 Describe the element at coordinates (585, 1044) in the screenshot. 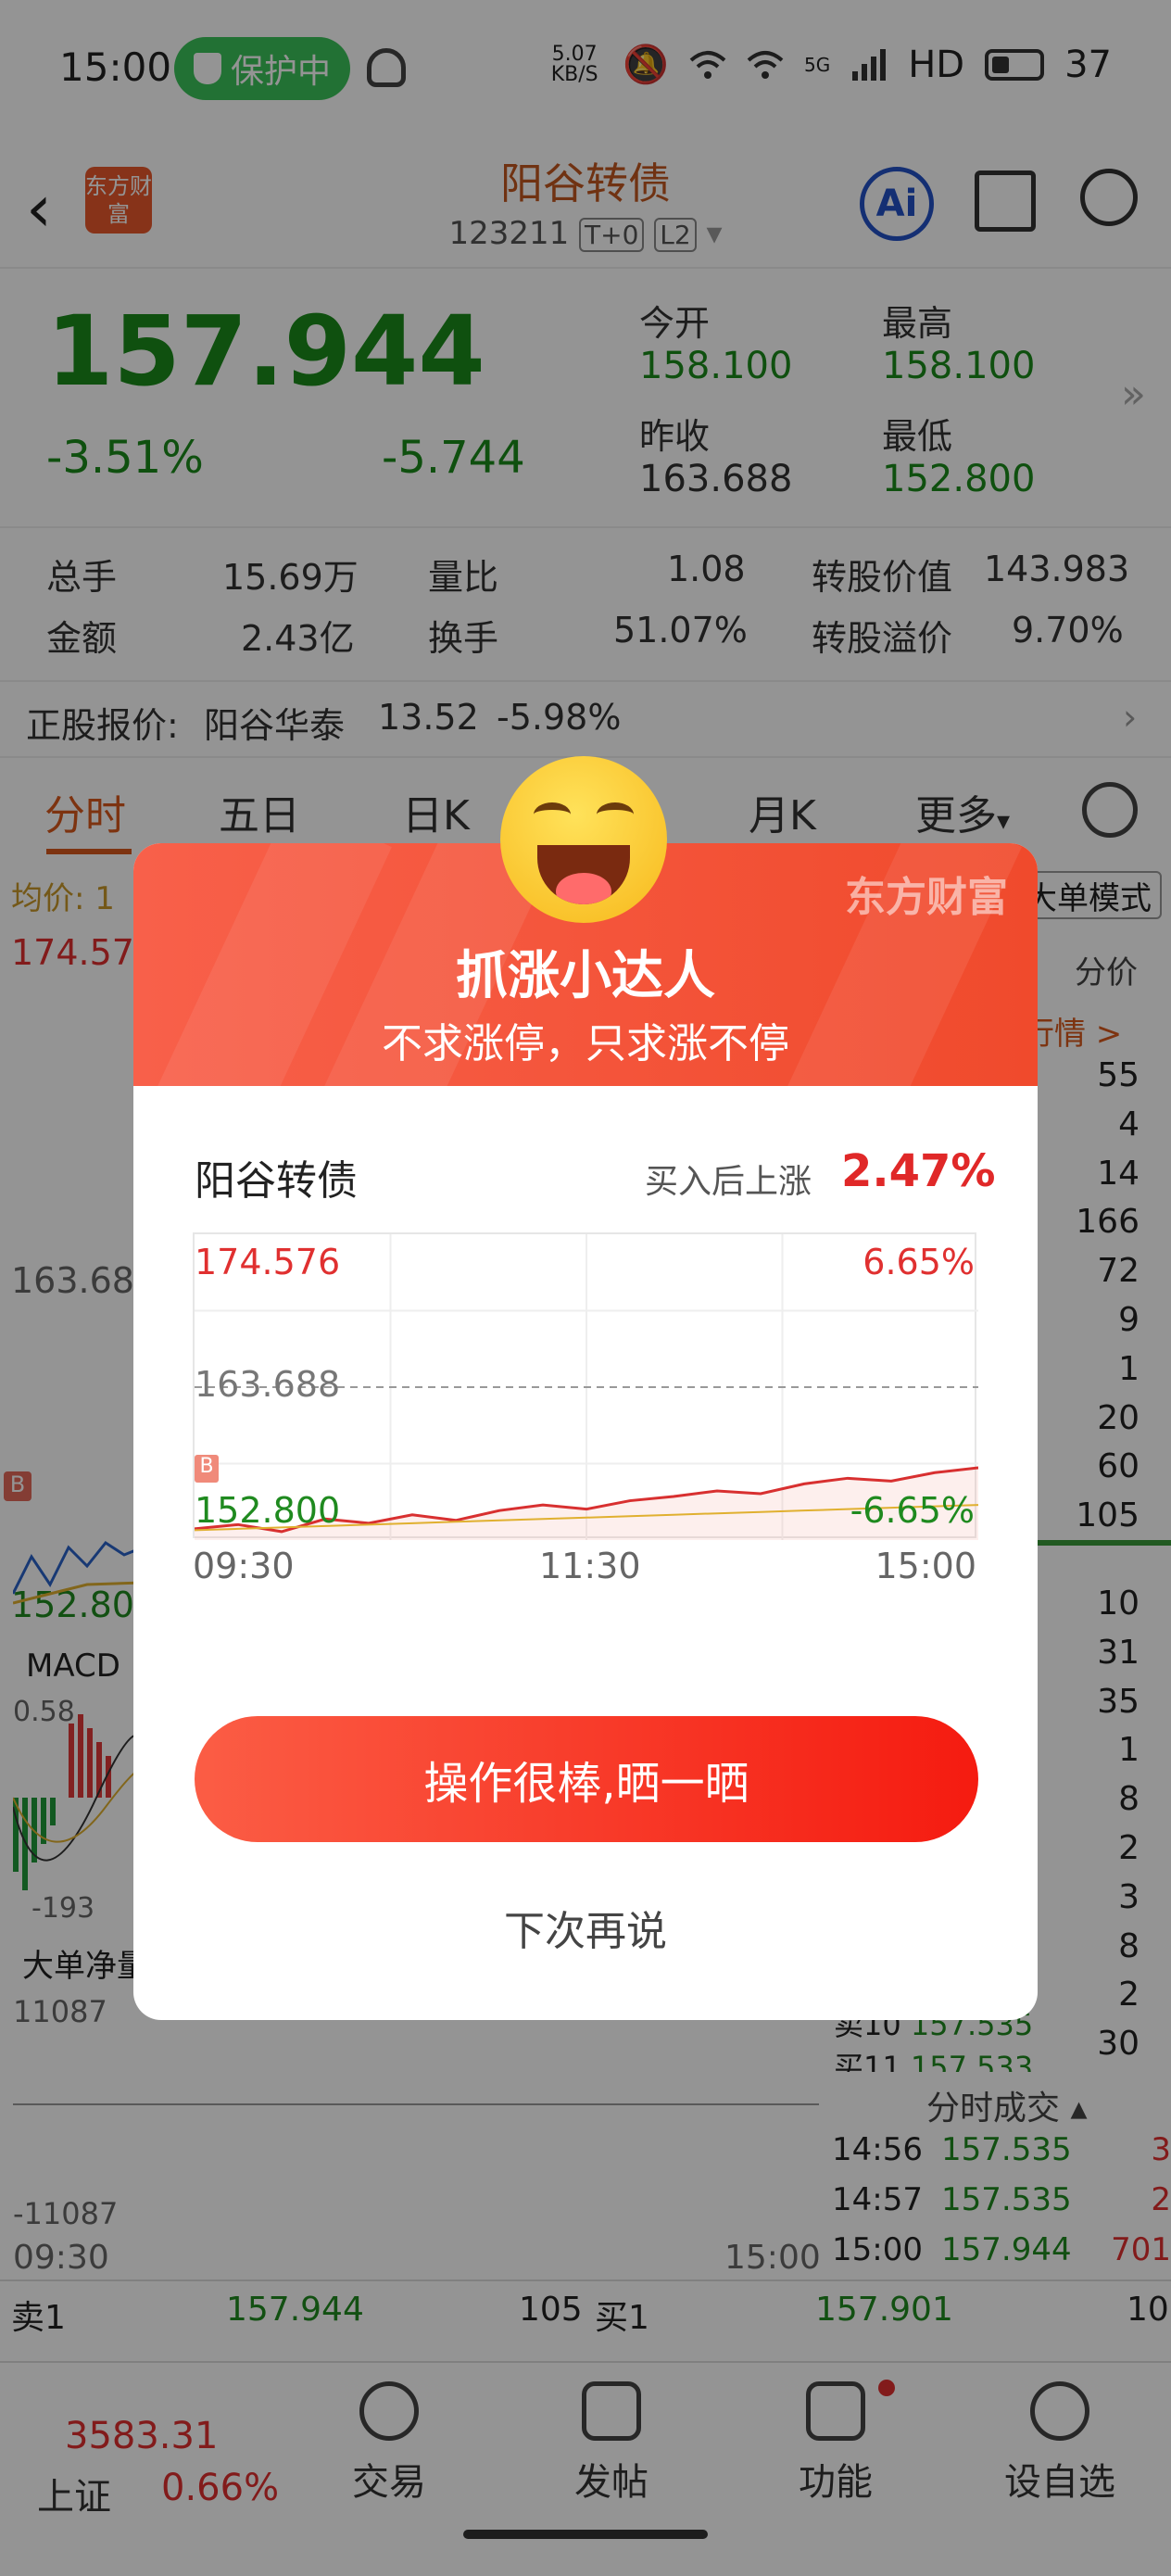

I see `modal-subtitle: 不求涨停，只求涨不停` at that location.